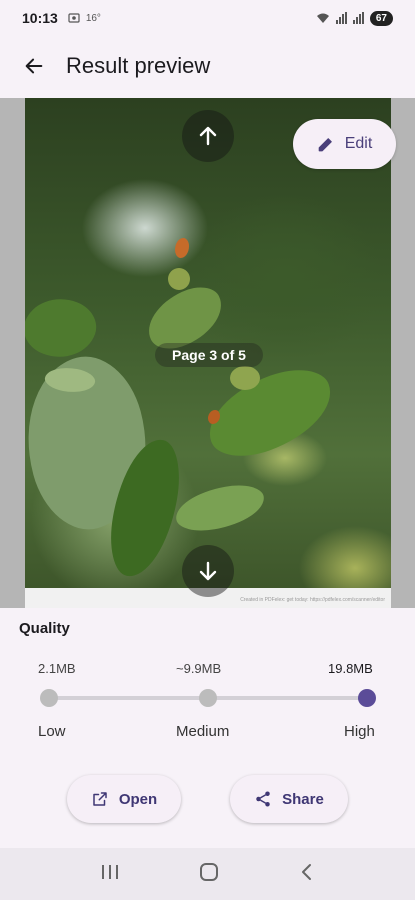 Image resolution: width=415 pixels, height=900 pixels. I want to click on recent-apps-button, so click(110, 874).